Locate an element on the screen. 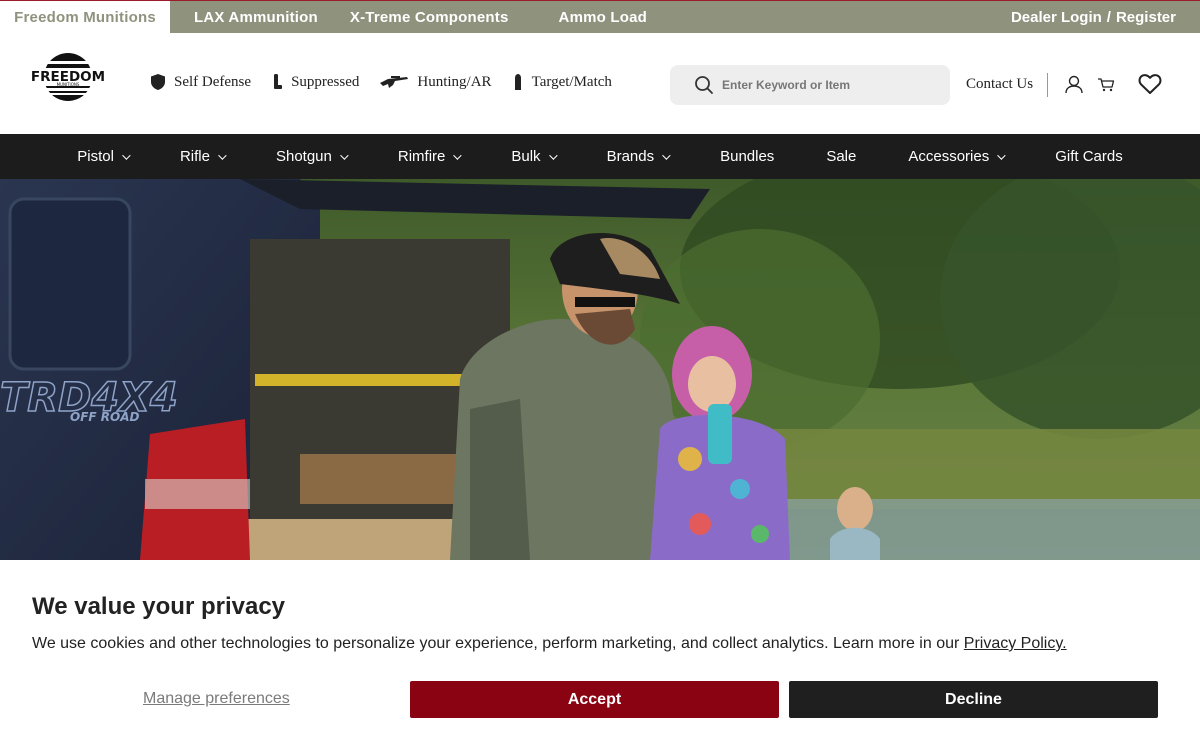  truck-badge-subtext: OFF ROAD is located at coordinates (105, 417).